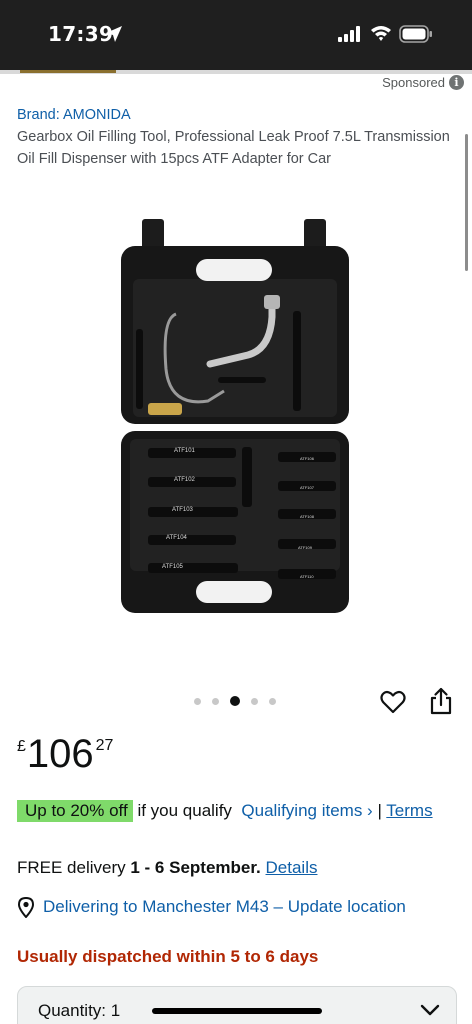 The width and height of the screenshot is (472, 1024). What do you see at coordinates (307, 516) in the screenshot?
I see `adapter-label: ATF108` at bounding box center [307, 516].